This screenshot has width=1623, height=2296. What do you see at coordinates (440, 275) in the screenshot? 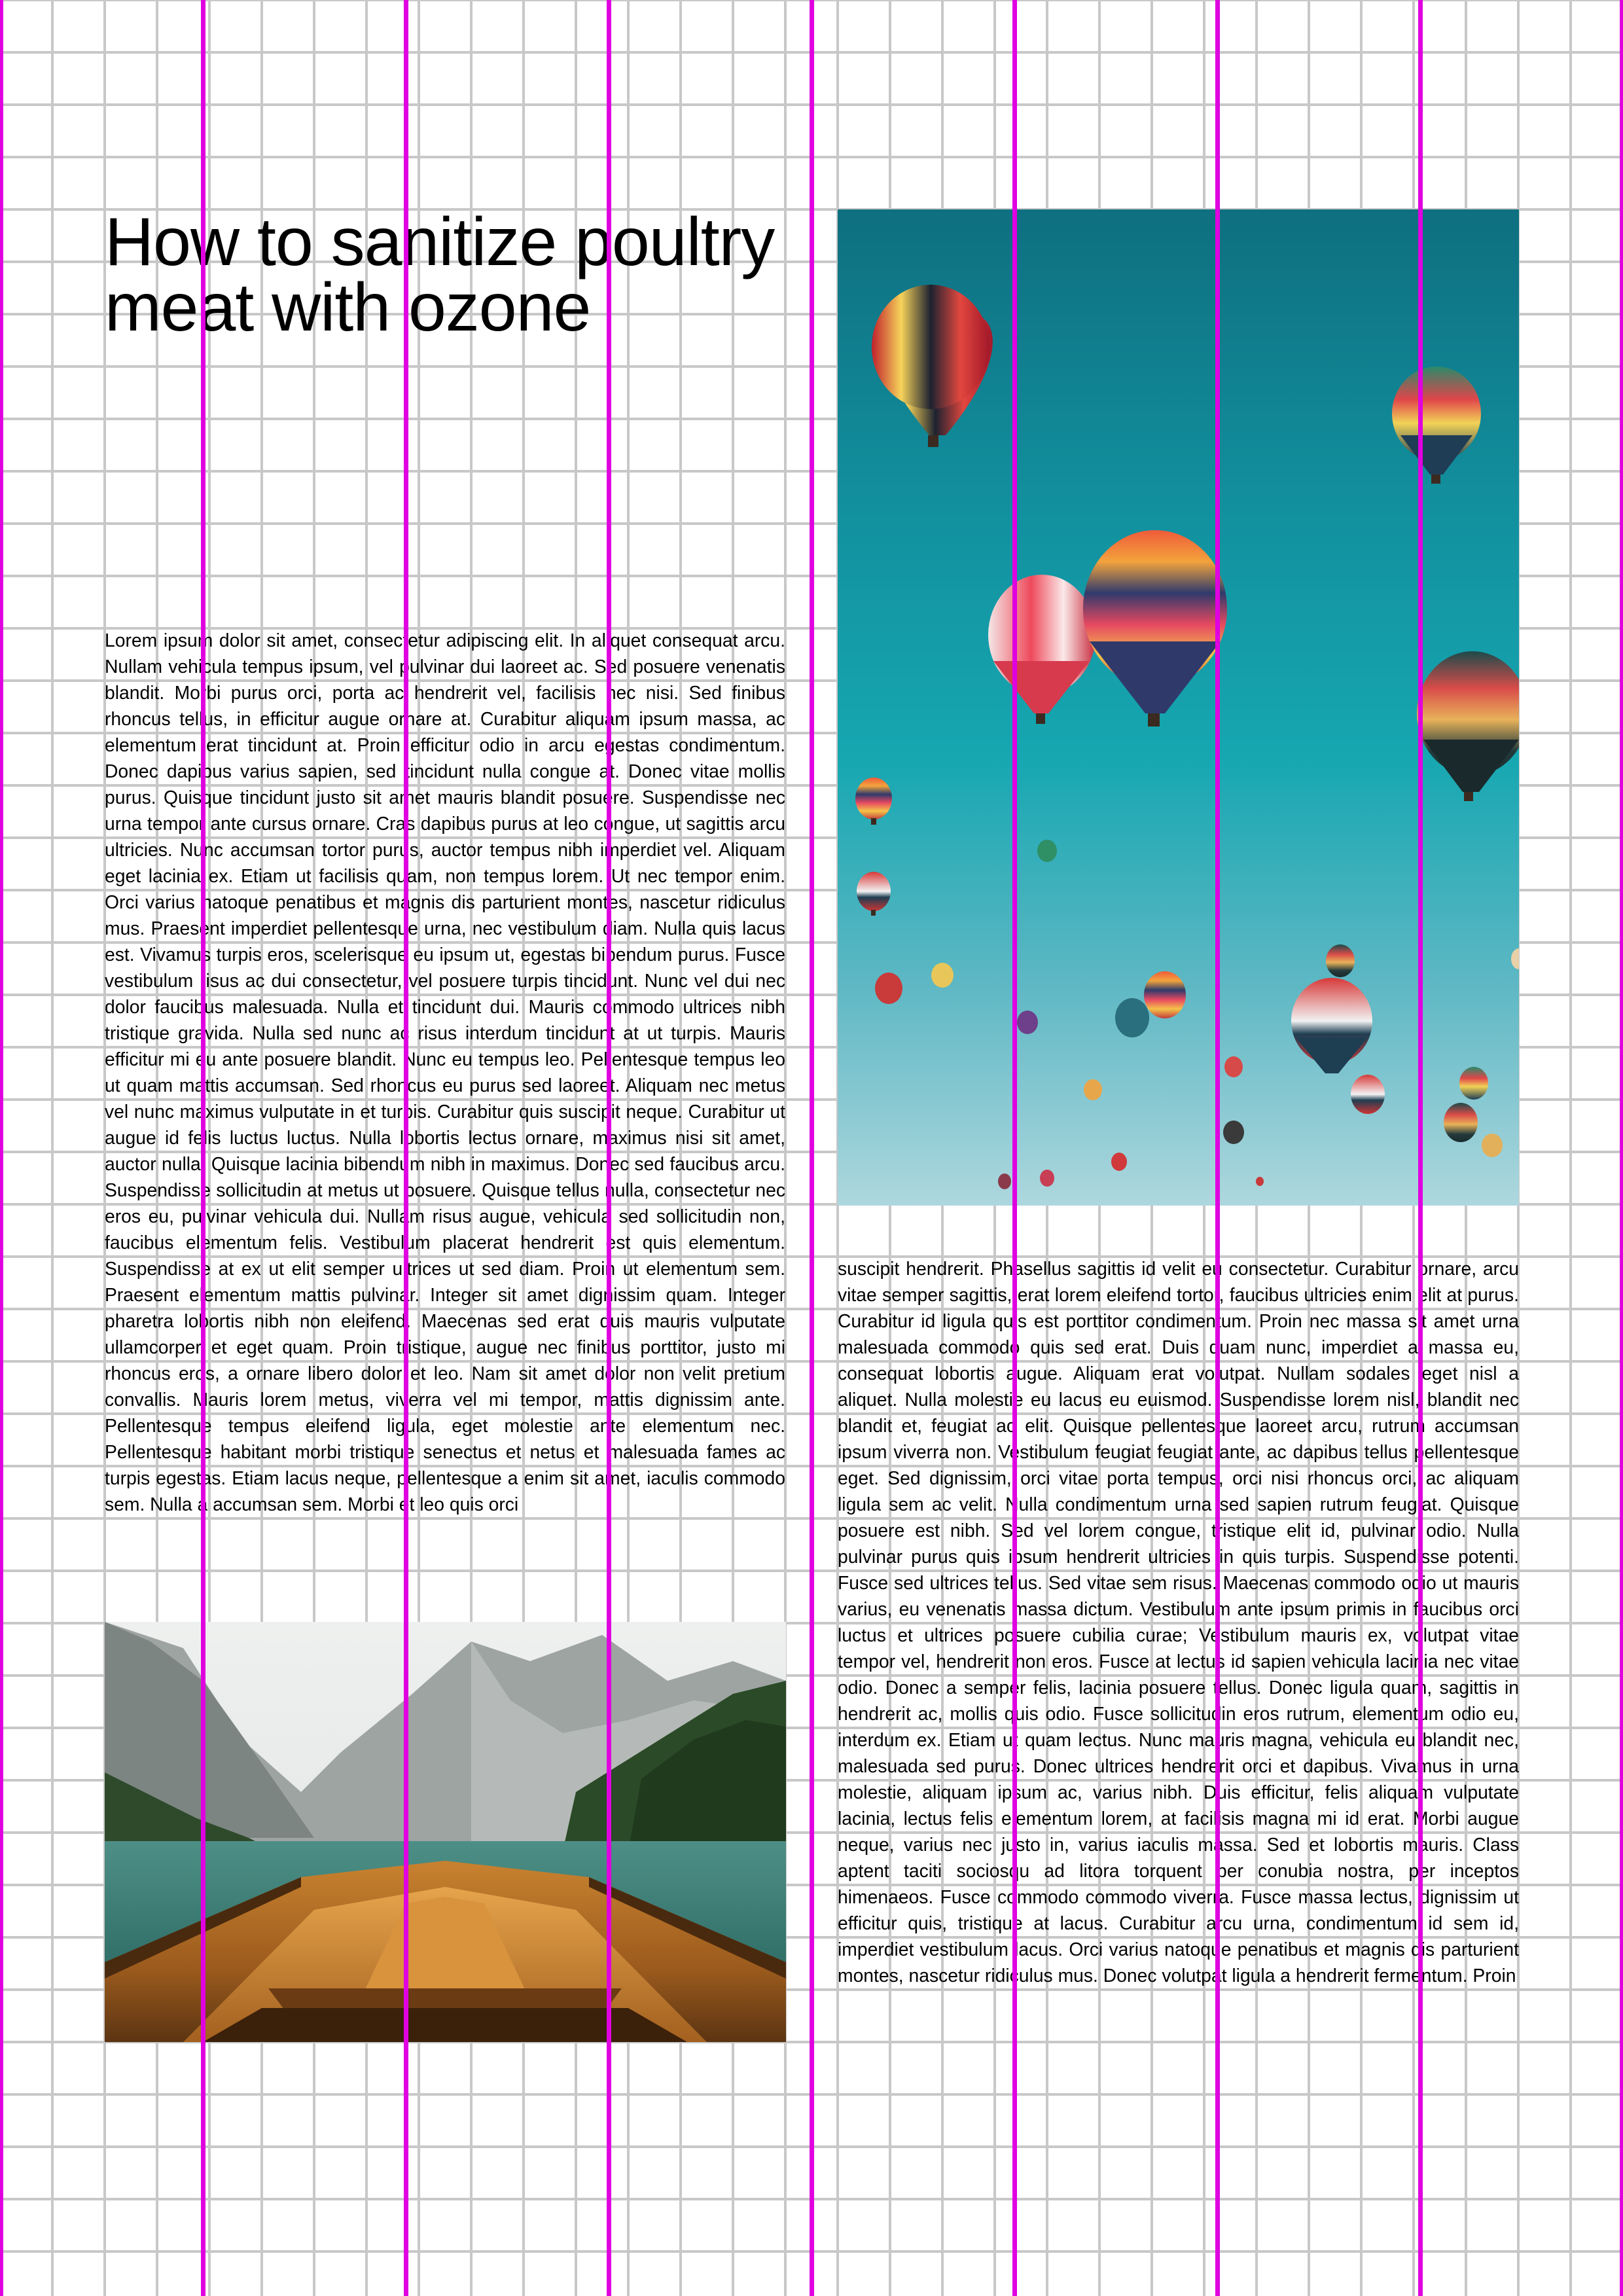
I see `article-title: How to sanitize poultry meat with ozone` at bounding box center [440, 275].